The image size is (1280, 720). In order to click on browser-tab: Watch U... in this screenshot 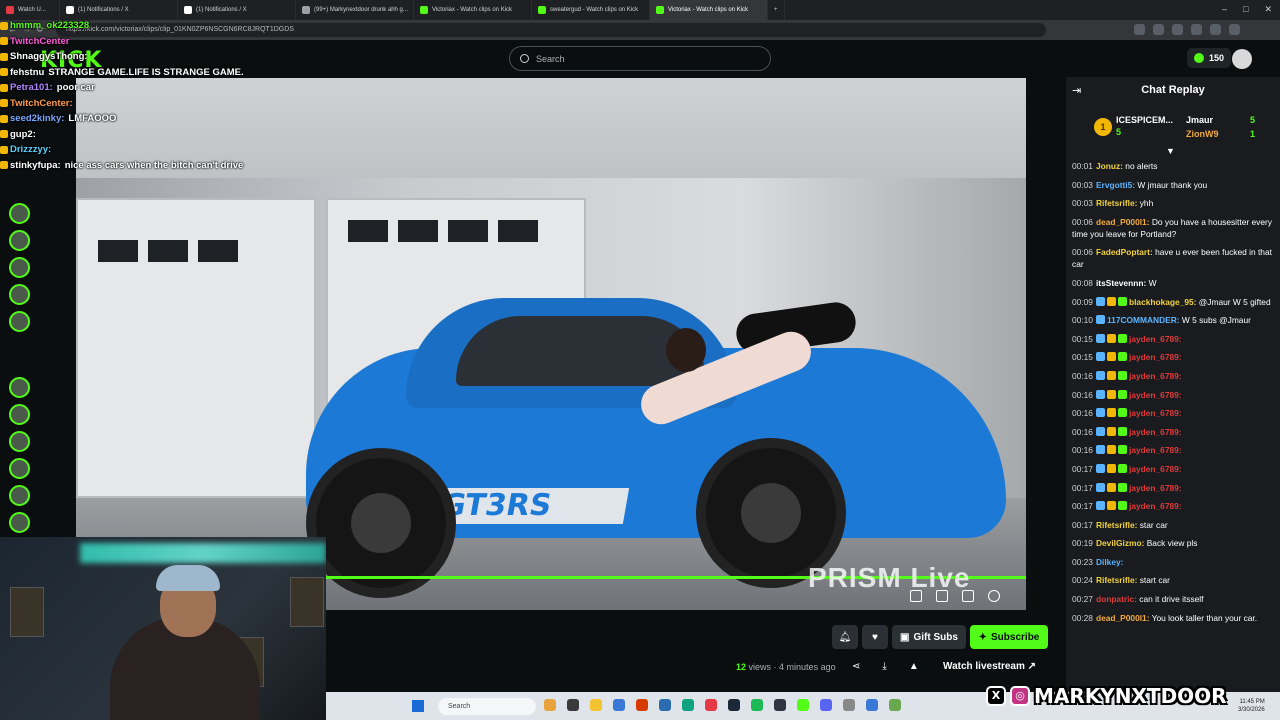, I will do `click(30, 10)`.